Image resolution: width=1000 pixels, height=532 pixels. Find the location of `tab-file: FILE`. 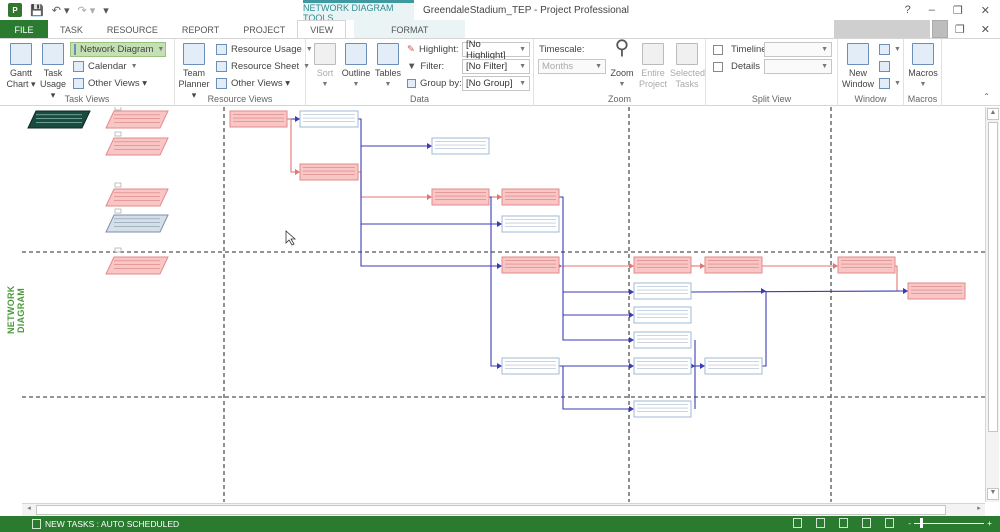

tab-file: FILE is located at coordinates (24, 29).